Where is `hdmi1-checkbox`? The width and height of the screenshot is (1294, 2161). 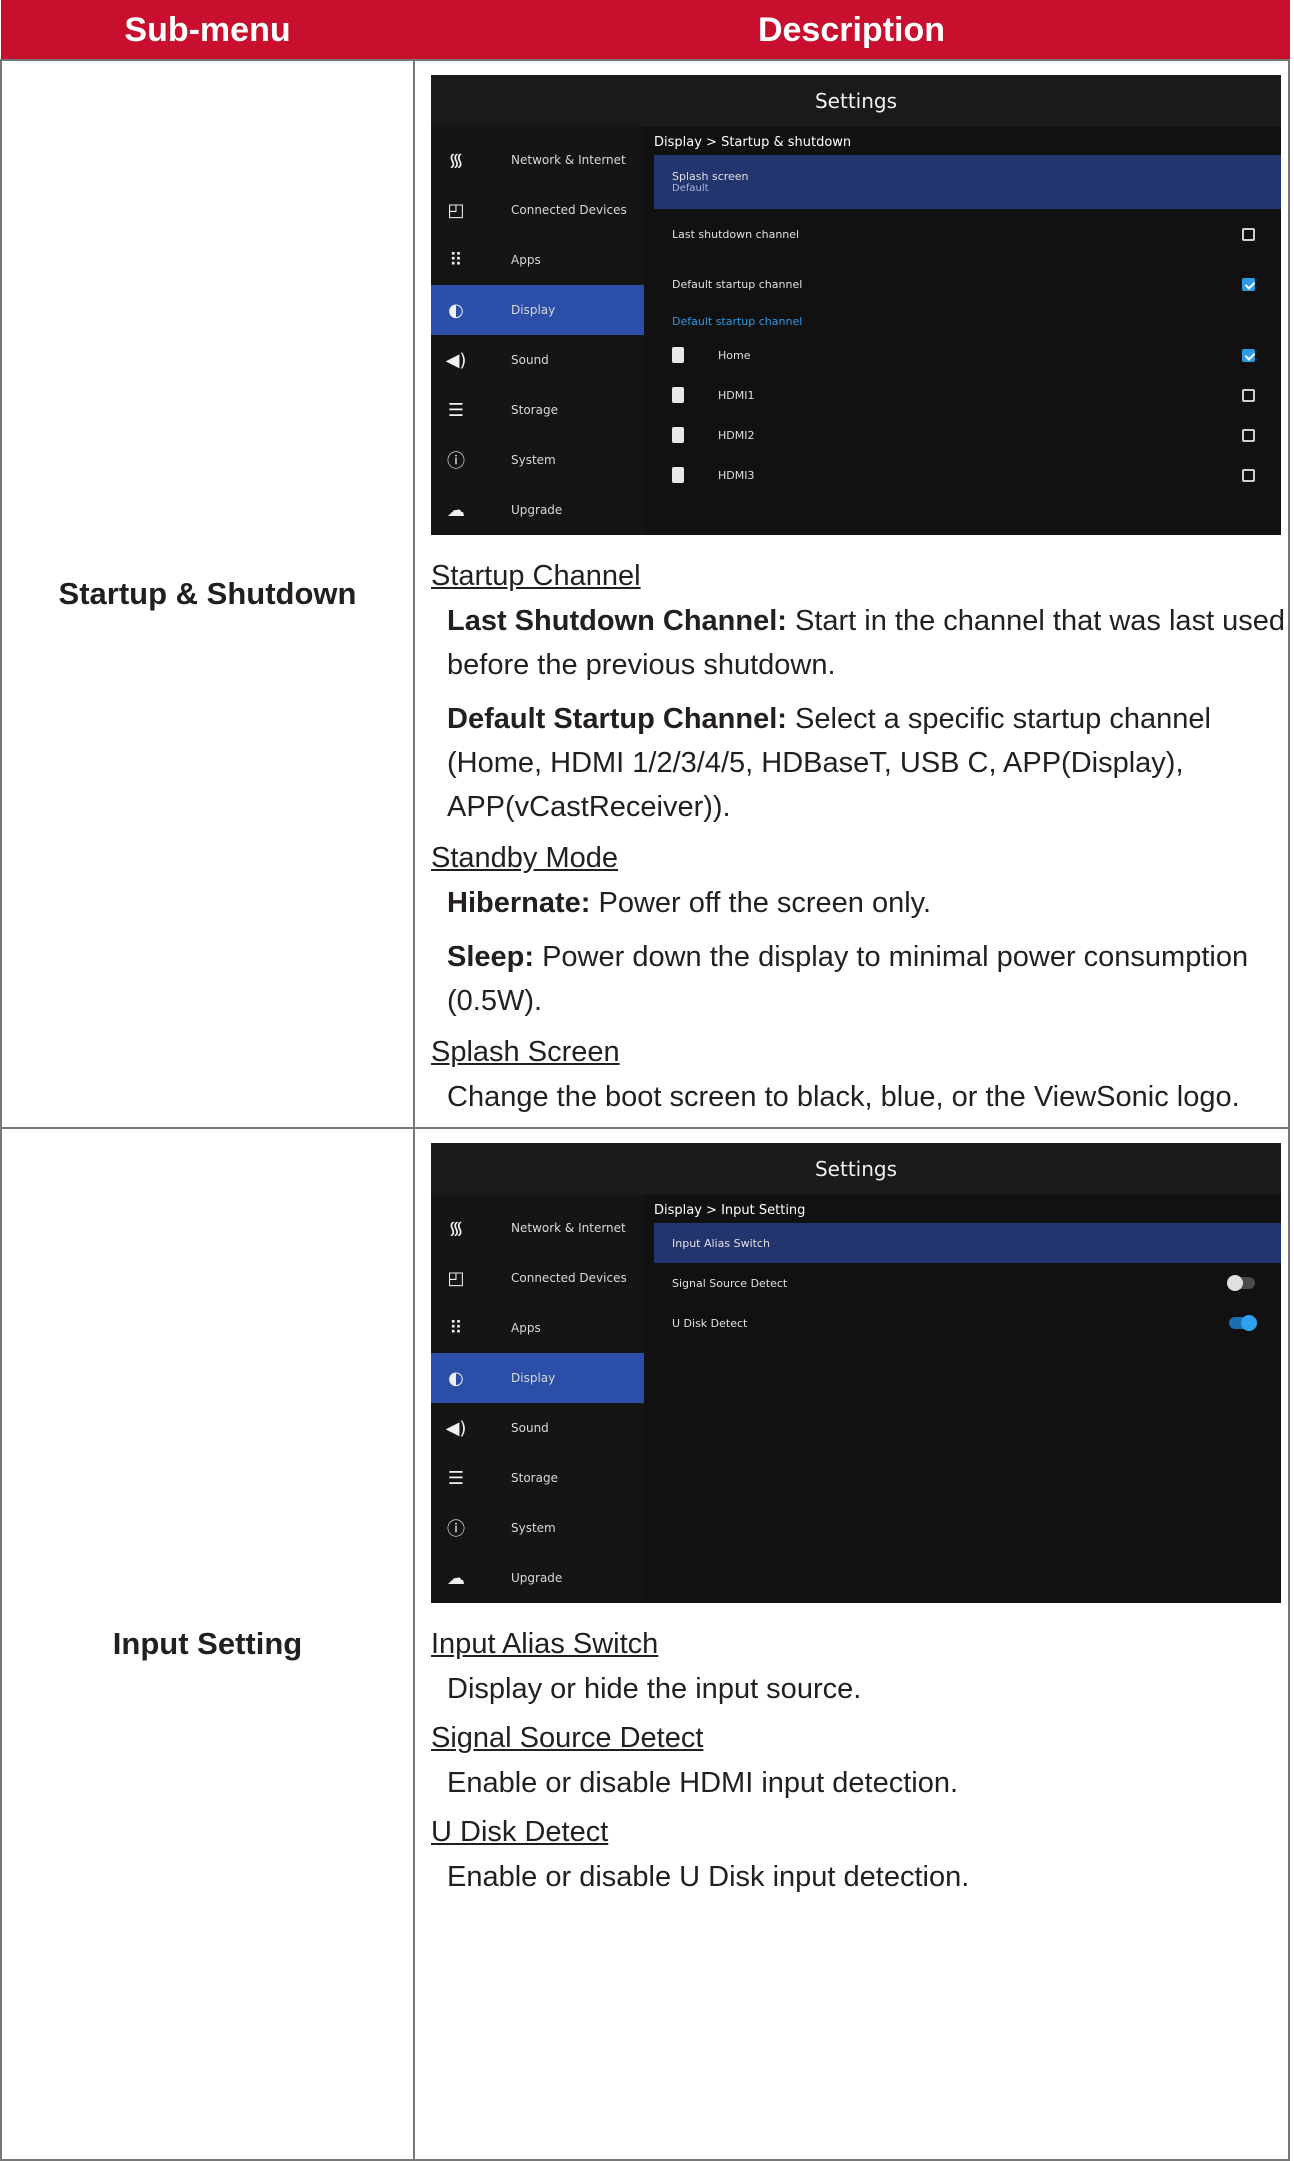 hdmi1-checkbox is located at coordinates (1248, 395).